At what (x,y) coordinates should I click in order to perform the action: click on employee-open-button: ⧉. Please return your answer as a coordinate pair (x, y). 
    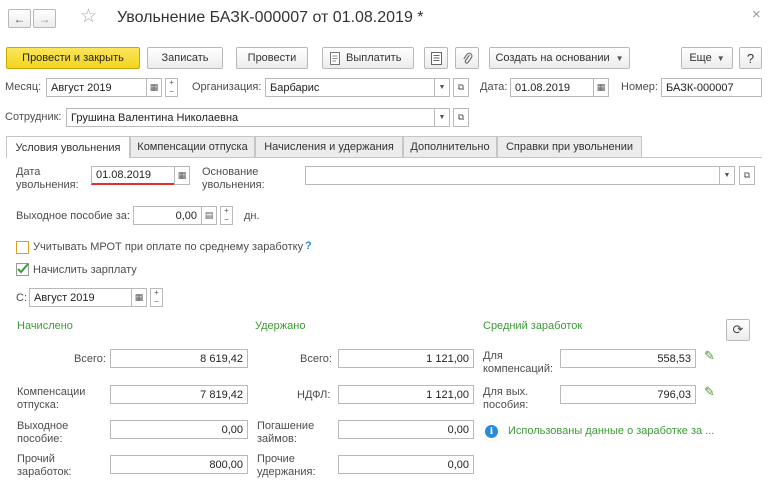
    Looking at the image, I should click on (461, 117).